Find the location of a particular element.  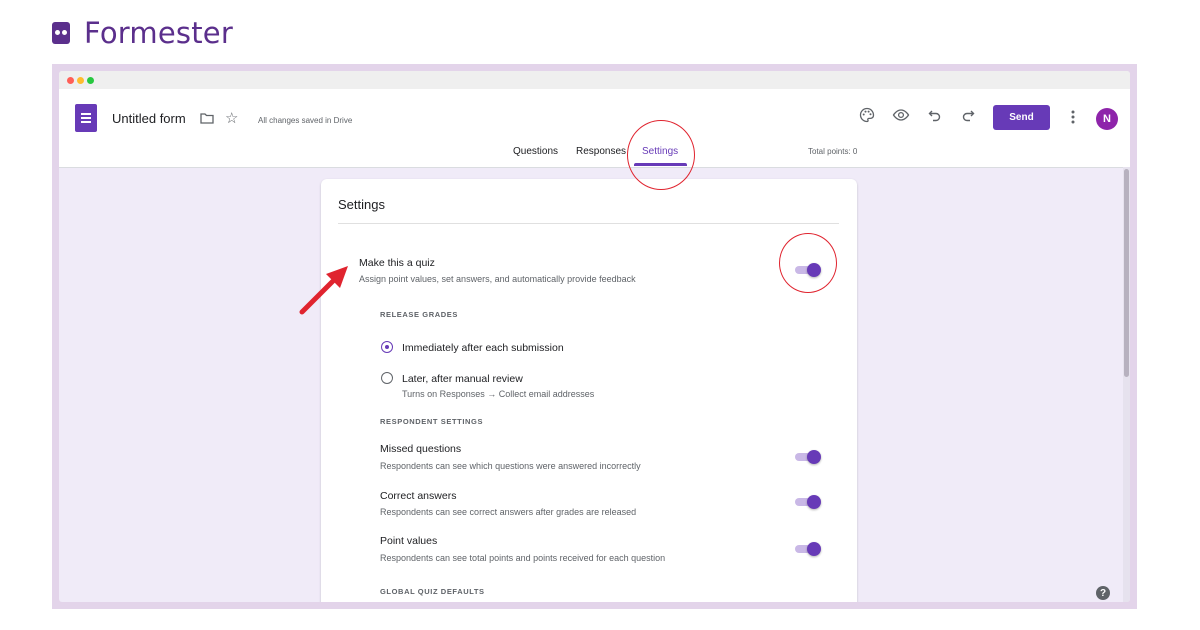

maximize-window-dot is located at coordinates (90, 80).